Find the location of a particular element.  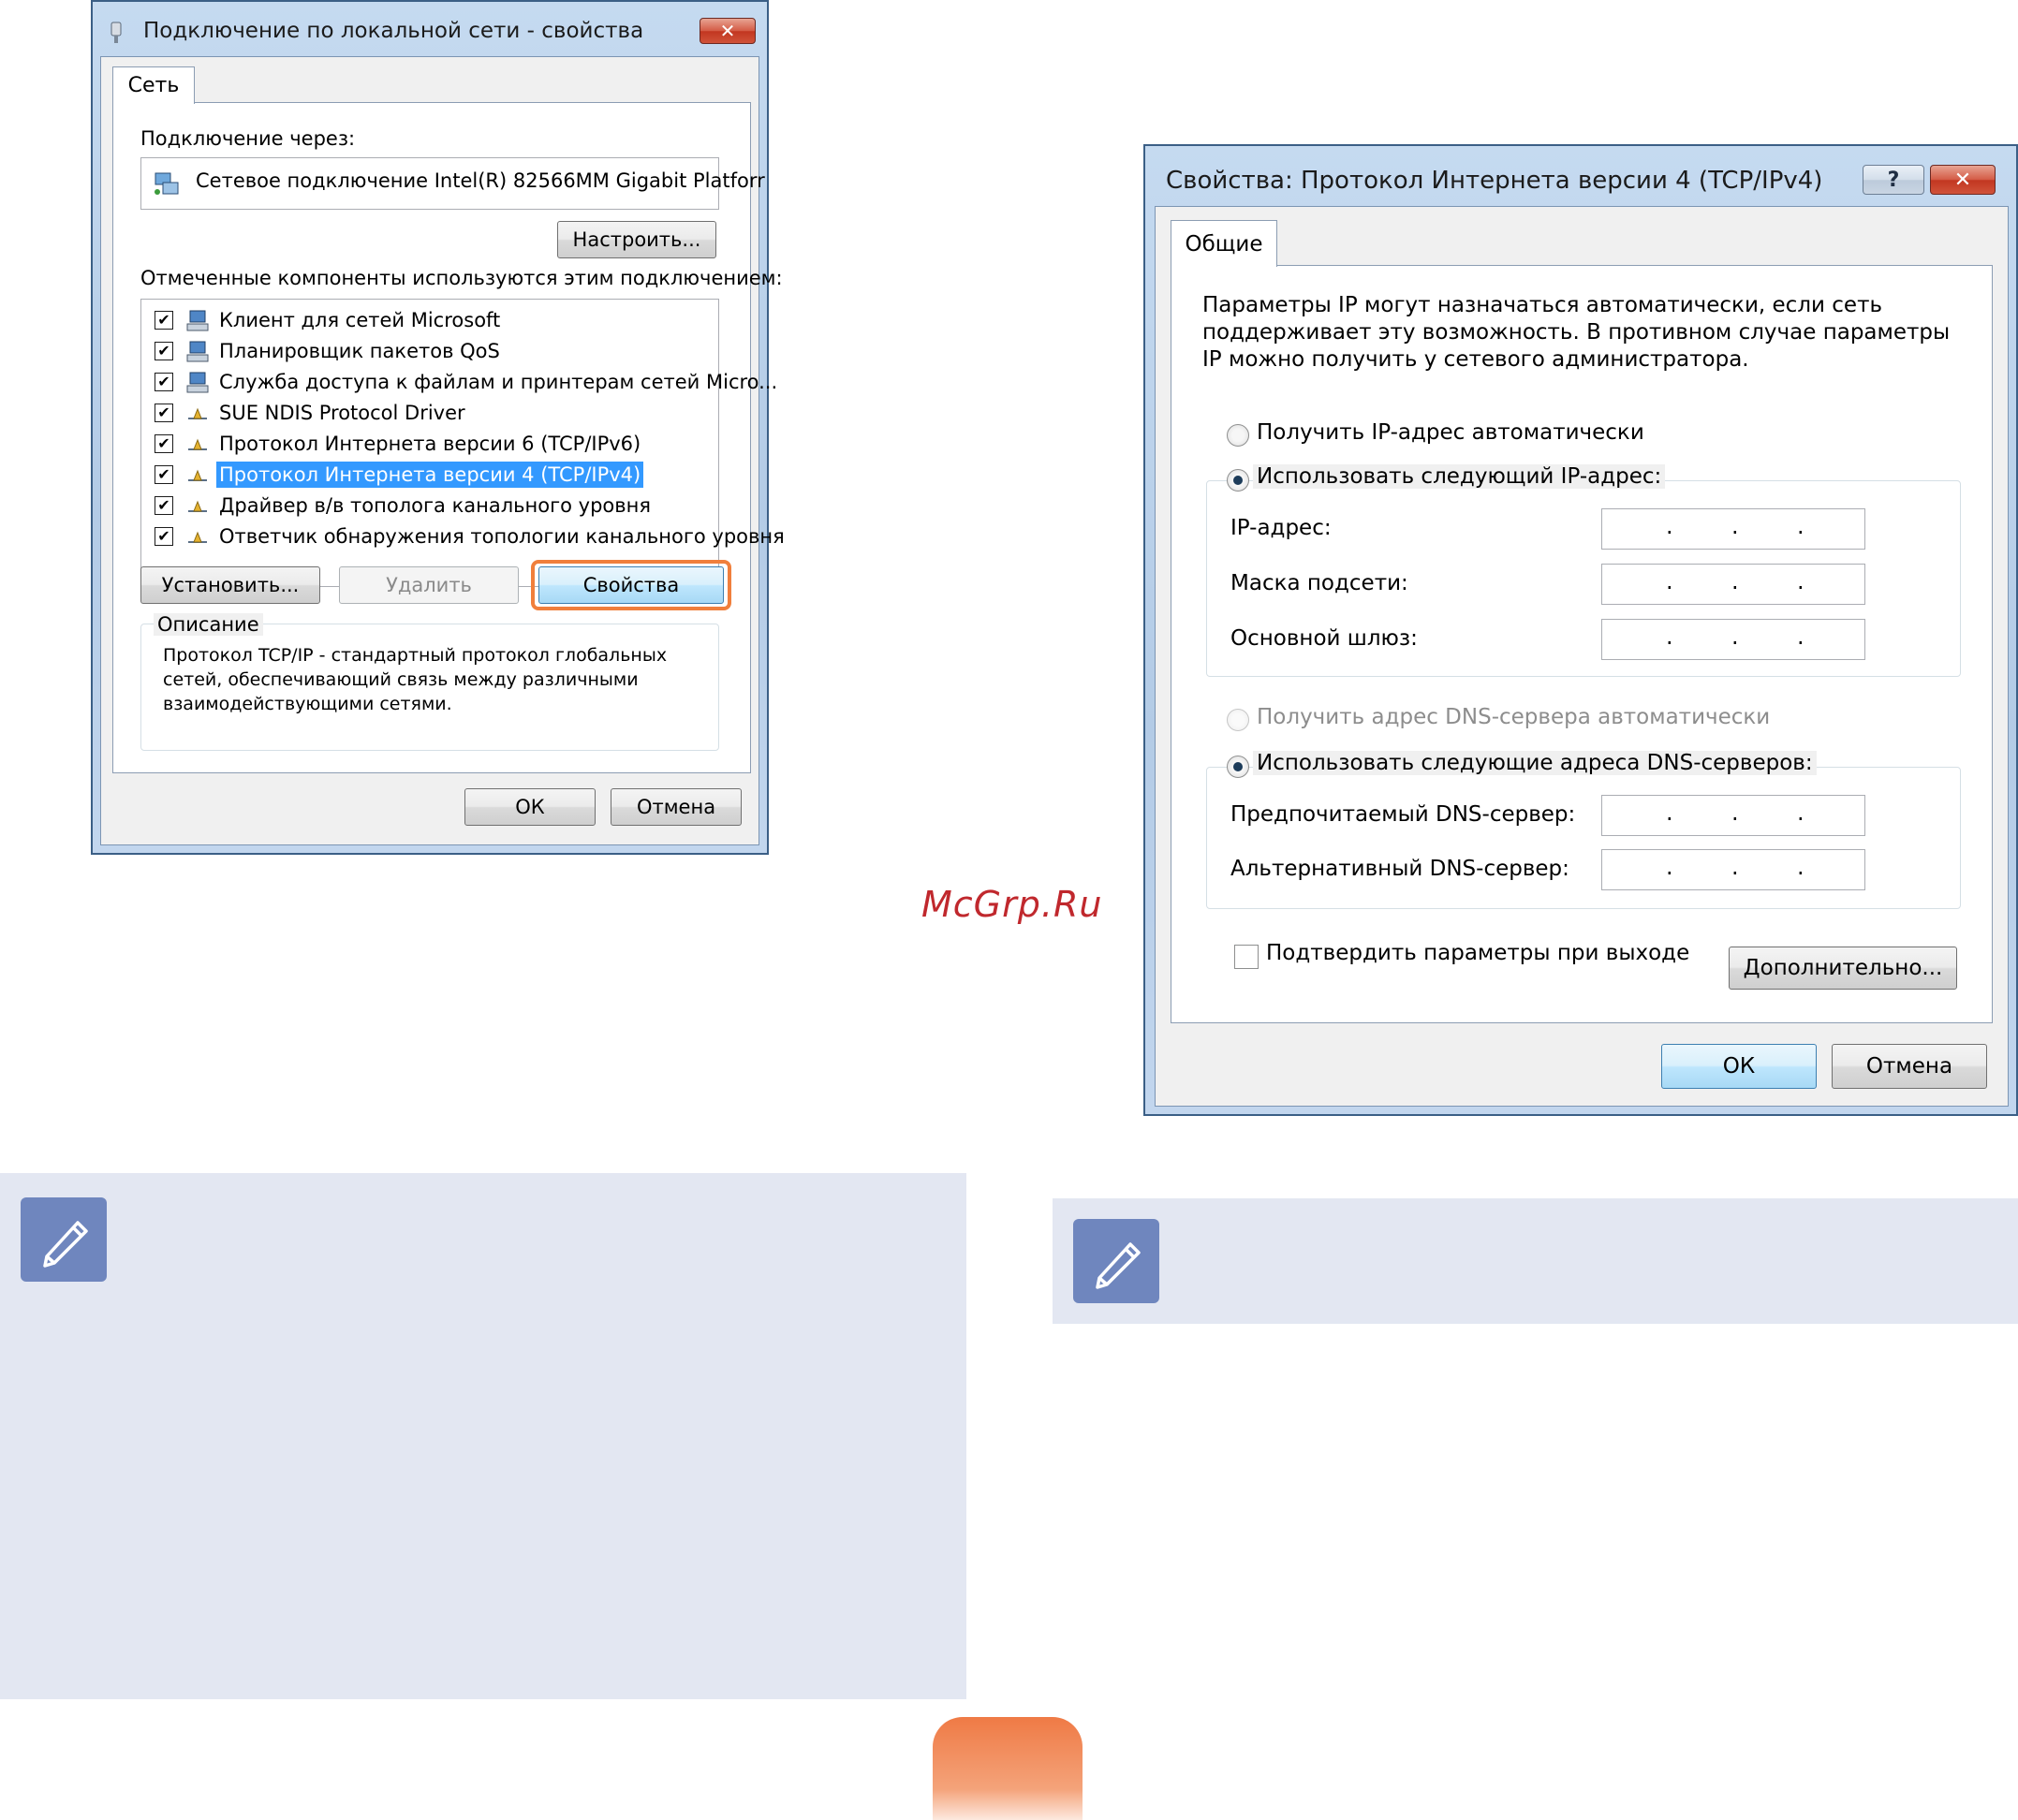

preferred-dns-label: Предпочитаемый DNS-сервер: is located at coordinates (1403, 814).